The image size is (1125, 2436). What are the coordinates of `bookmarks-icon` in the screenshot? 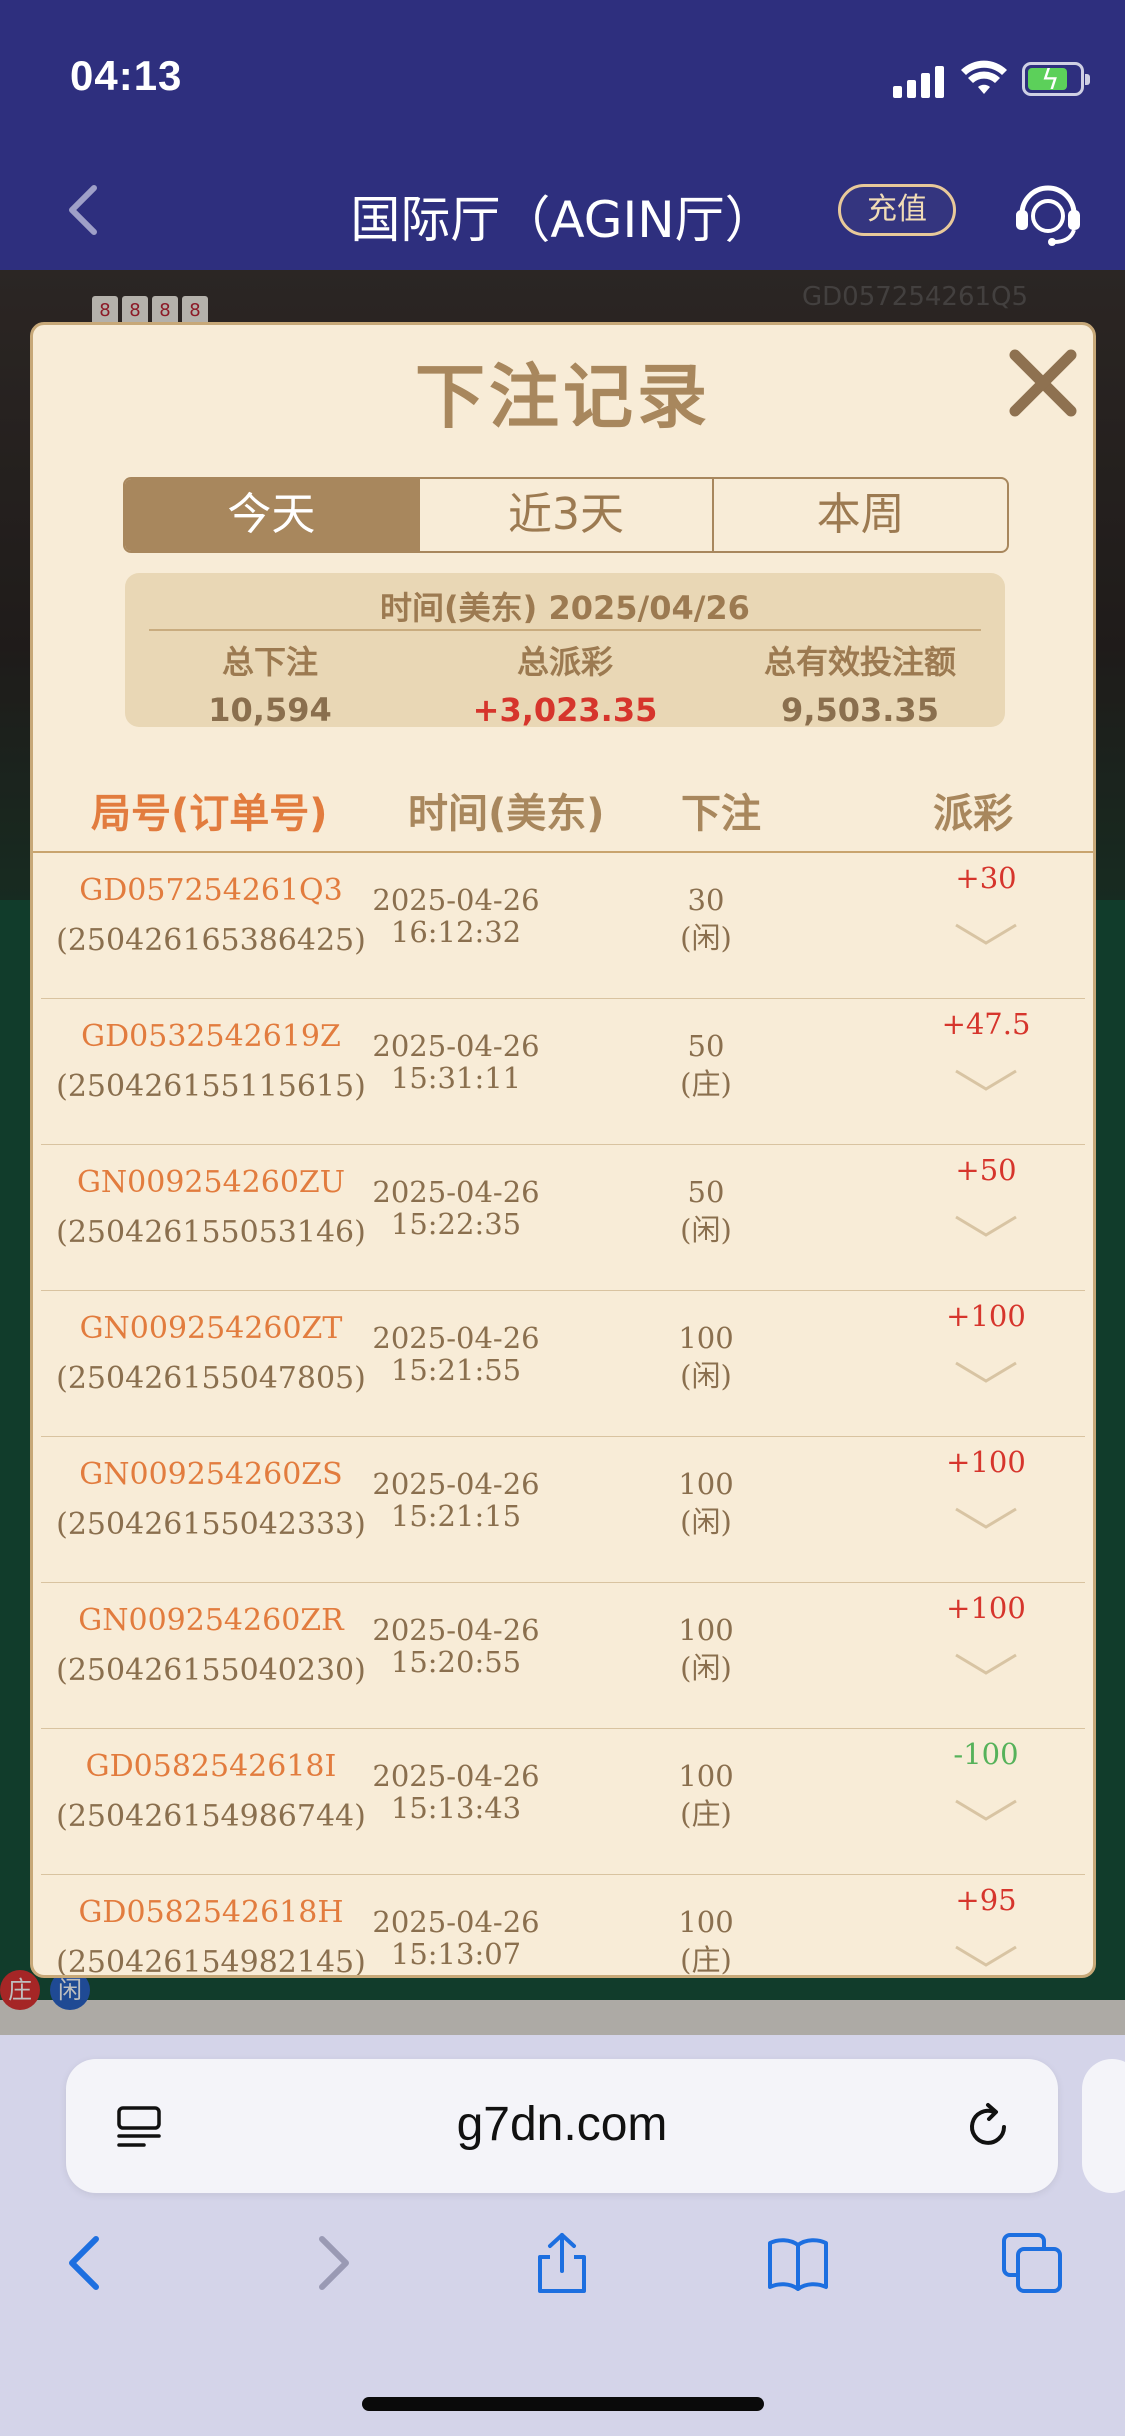 It's located at (798, 2263).